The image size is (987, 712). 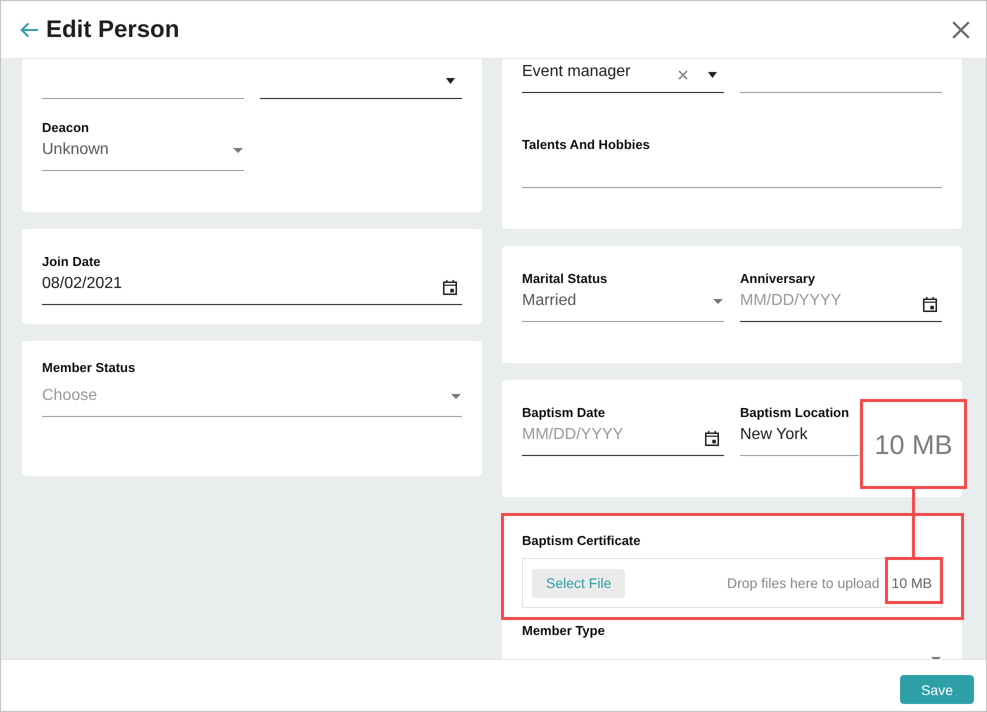 What do you see at coordinates (252, 288) in the screenshot?
I see `date-field: 08/02/2021` at bounding box center [252, 288].